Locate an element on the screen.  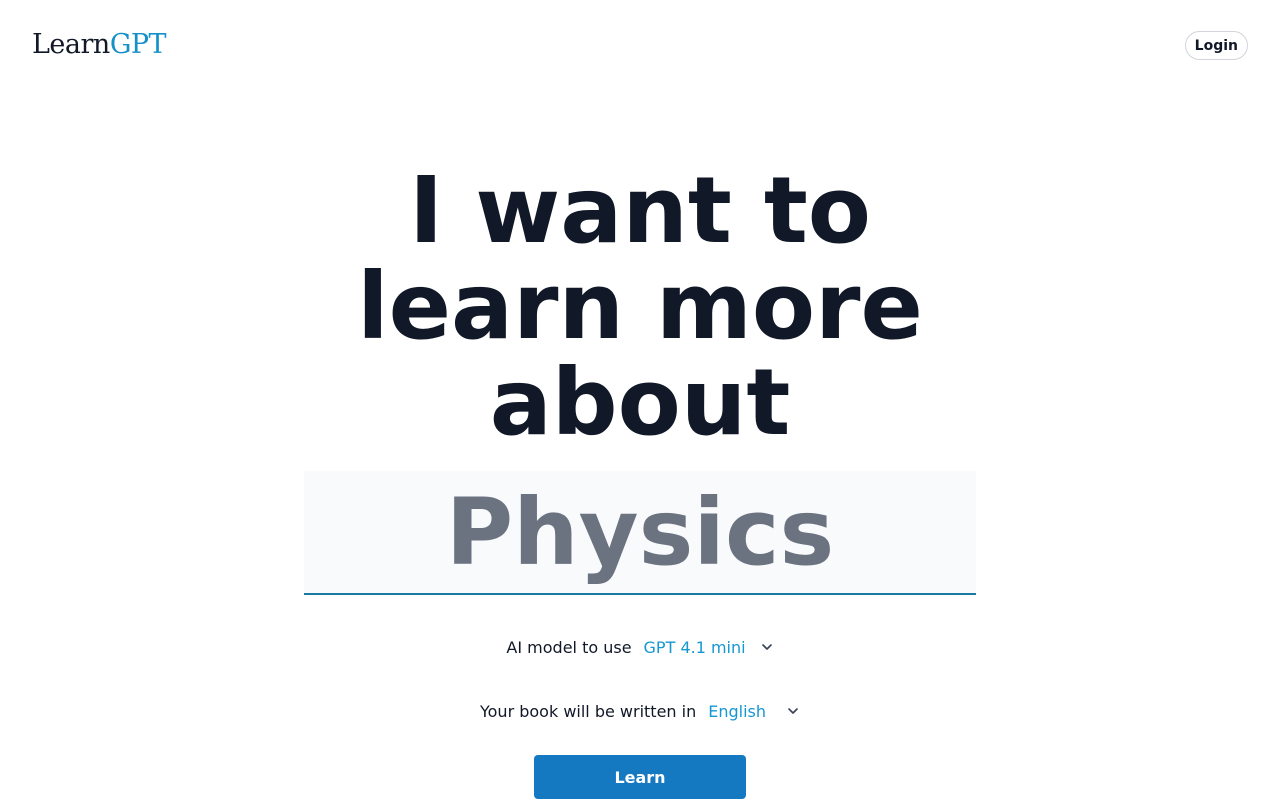
hero-line-3: about is located at coordinates (640, 402).